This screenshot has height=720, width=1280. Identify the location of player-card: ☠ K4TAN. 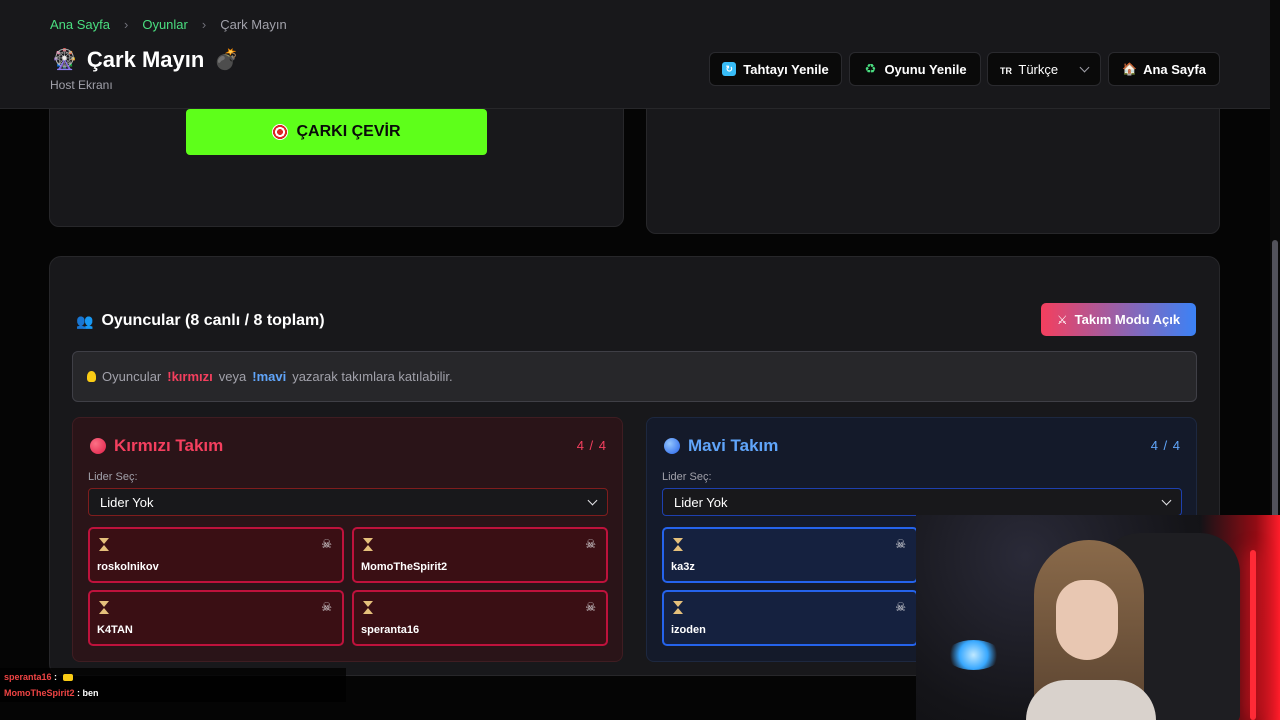
(216, 618).